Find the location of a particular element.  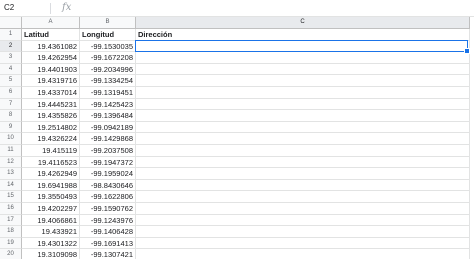

row-header-18: 18 is located at coordinates (11, 232).